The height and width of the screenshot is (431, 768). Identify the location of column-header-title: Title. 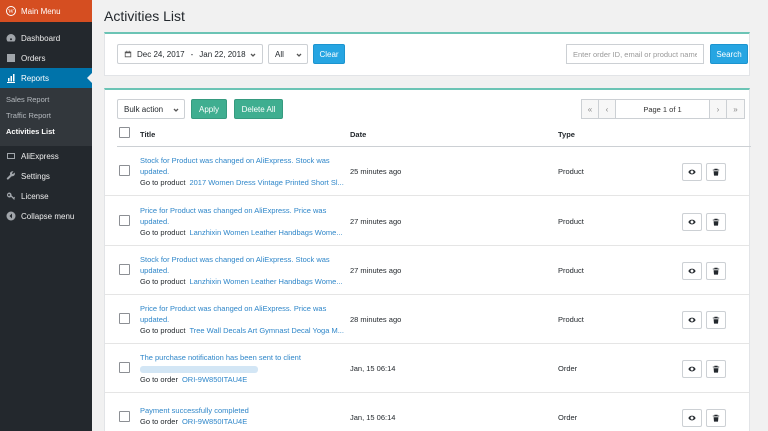
(147, 134).